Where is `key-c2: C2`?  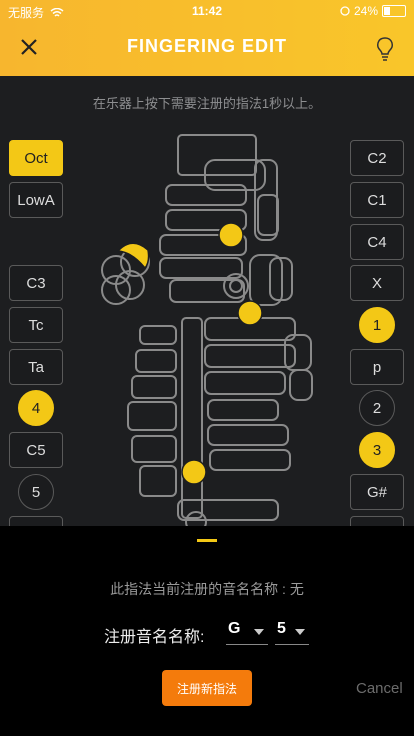 key-c2: C2 is located at coordinates (377, 158).